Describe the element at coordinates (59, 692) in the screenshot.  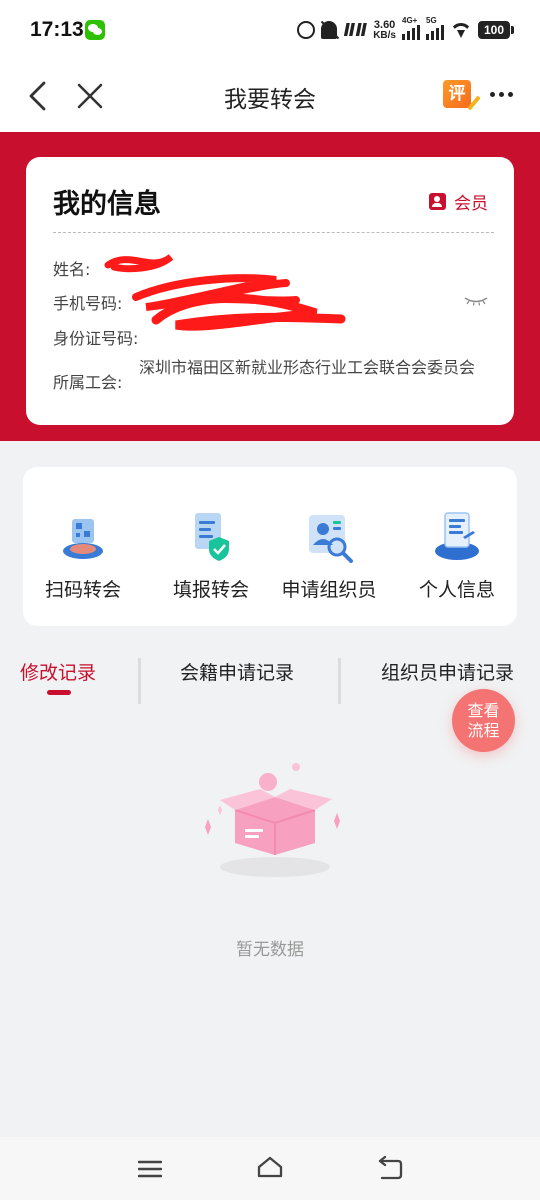
I see `active-tab-indicator` at that location.